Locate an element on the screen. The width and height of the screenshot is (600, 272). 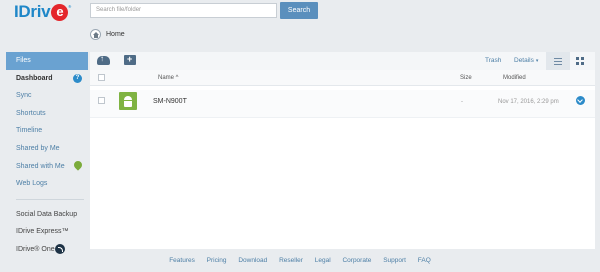
footer-link-download: Download is located at coordinates (252, 260).